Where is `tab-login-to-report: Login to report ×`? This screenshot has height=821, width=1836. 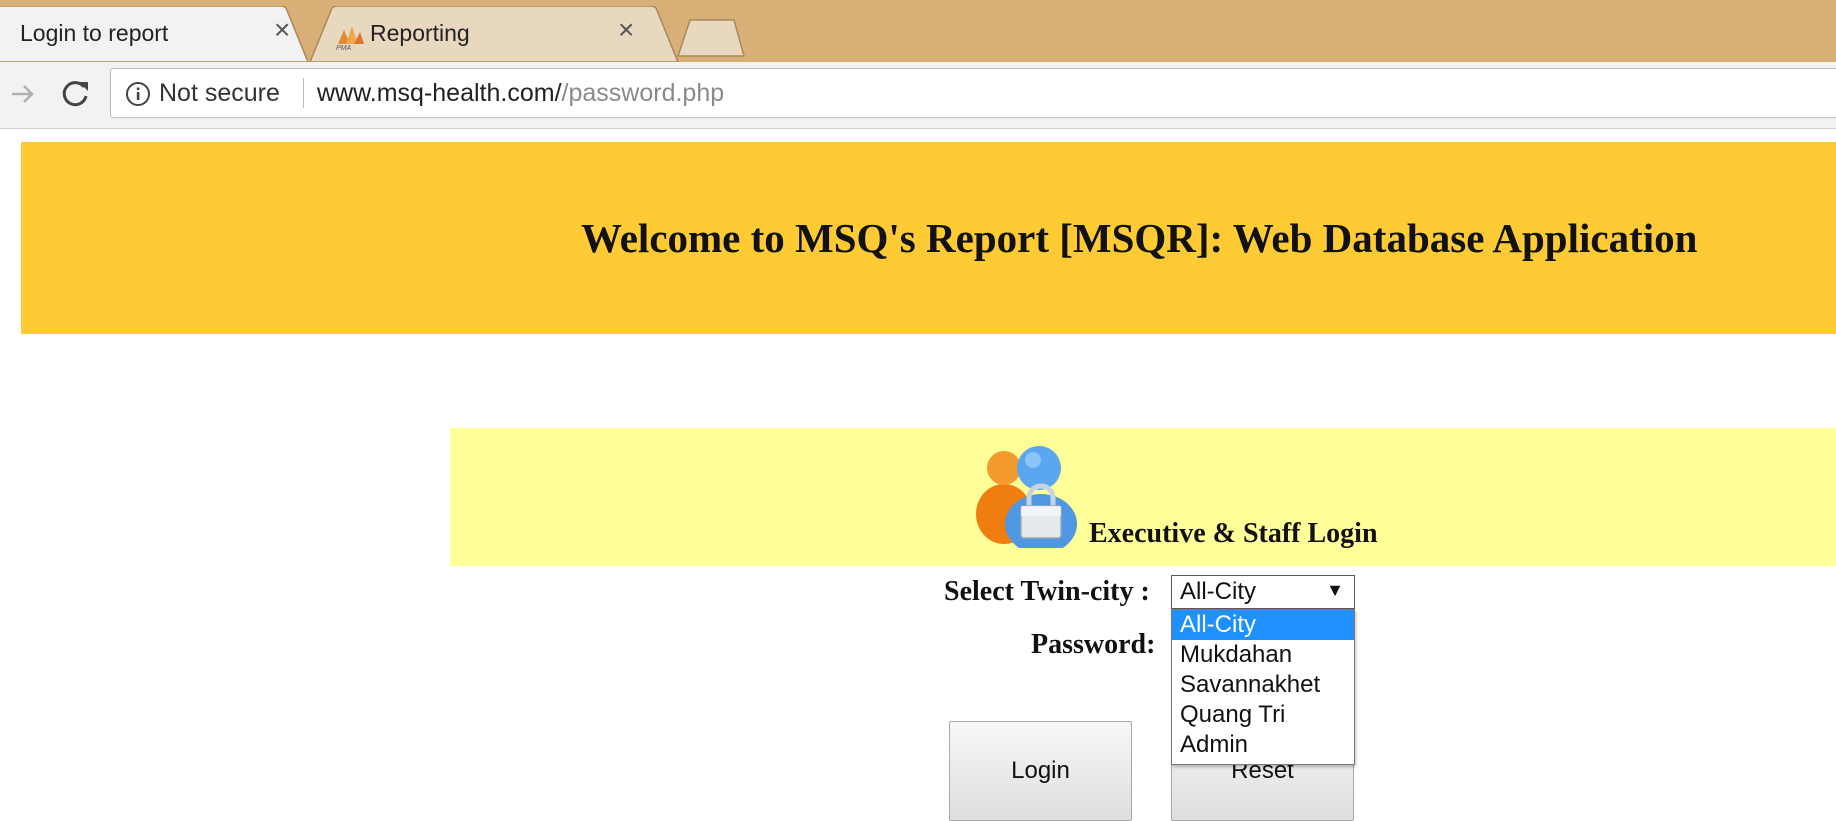
tab-login-to-report: Login to report × is located at coordinates (164, 34).